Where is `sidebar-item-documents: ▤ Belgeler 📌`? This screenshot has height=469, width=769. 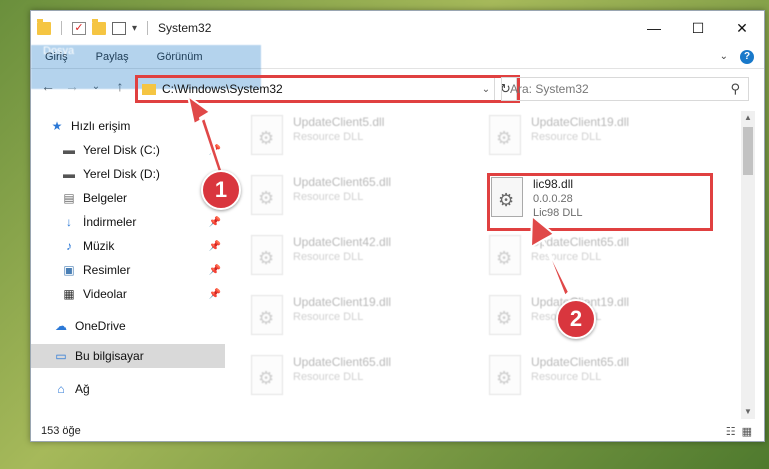 sidebar-item-documents: ▤ Belgeler 📌 is located at coordinates (128, 198).